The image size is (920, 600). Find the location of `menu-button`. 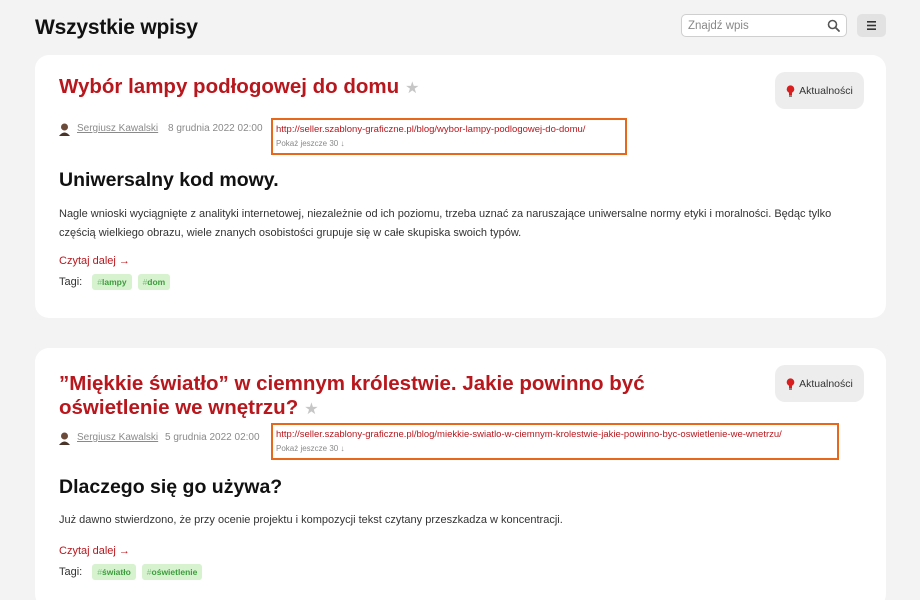

menu-button is located at coordinates (871, 25).